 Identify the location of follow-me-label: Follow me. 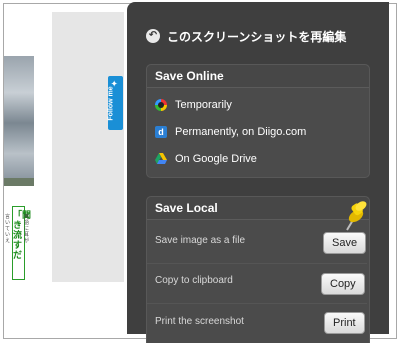
(111, 103).